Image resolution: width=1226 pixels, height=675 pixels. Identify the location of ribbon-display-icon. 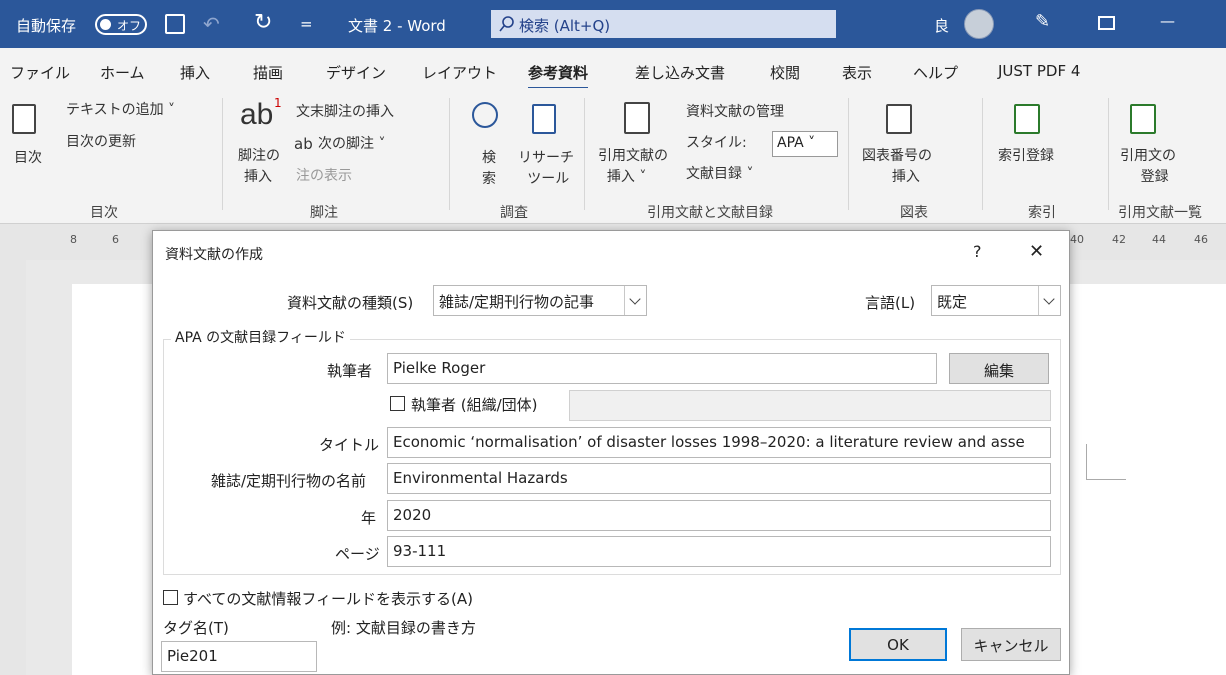
(1106, 23).